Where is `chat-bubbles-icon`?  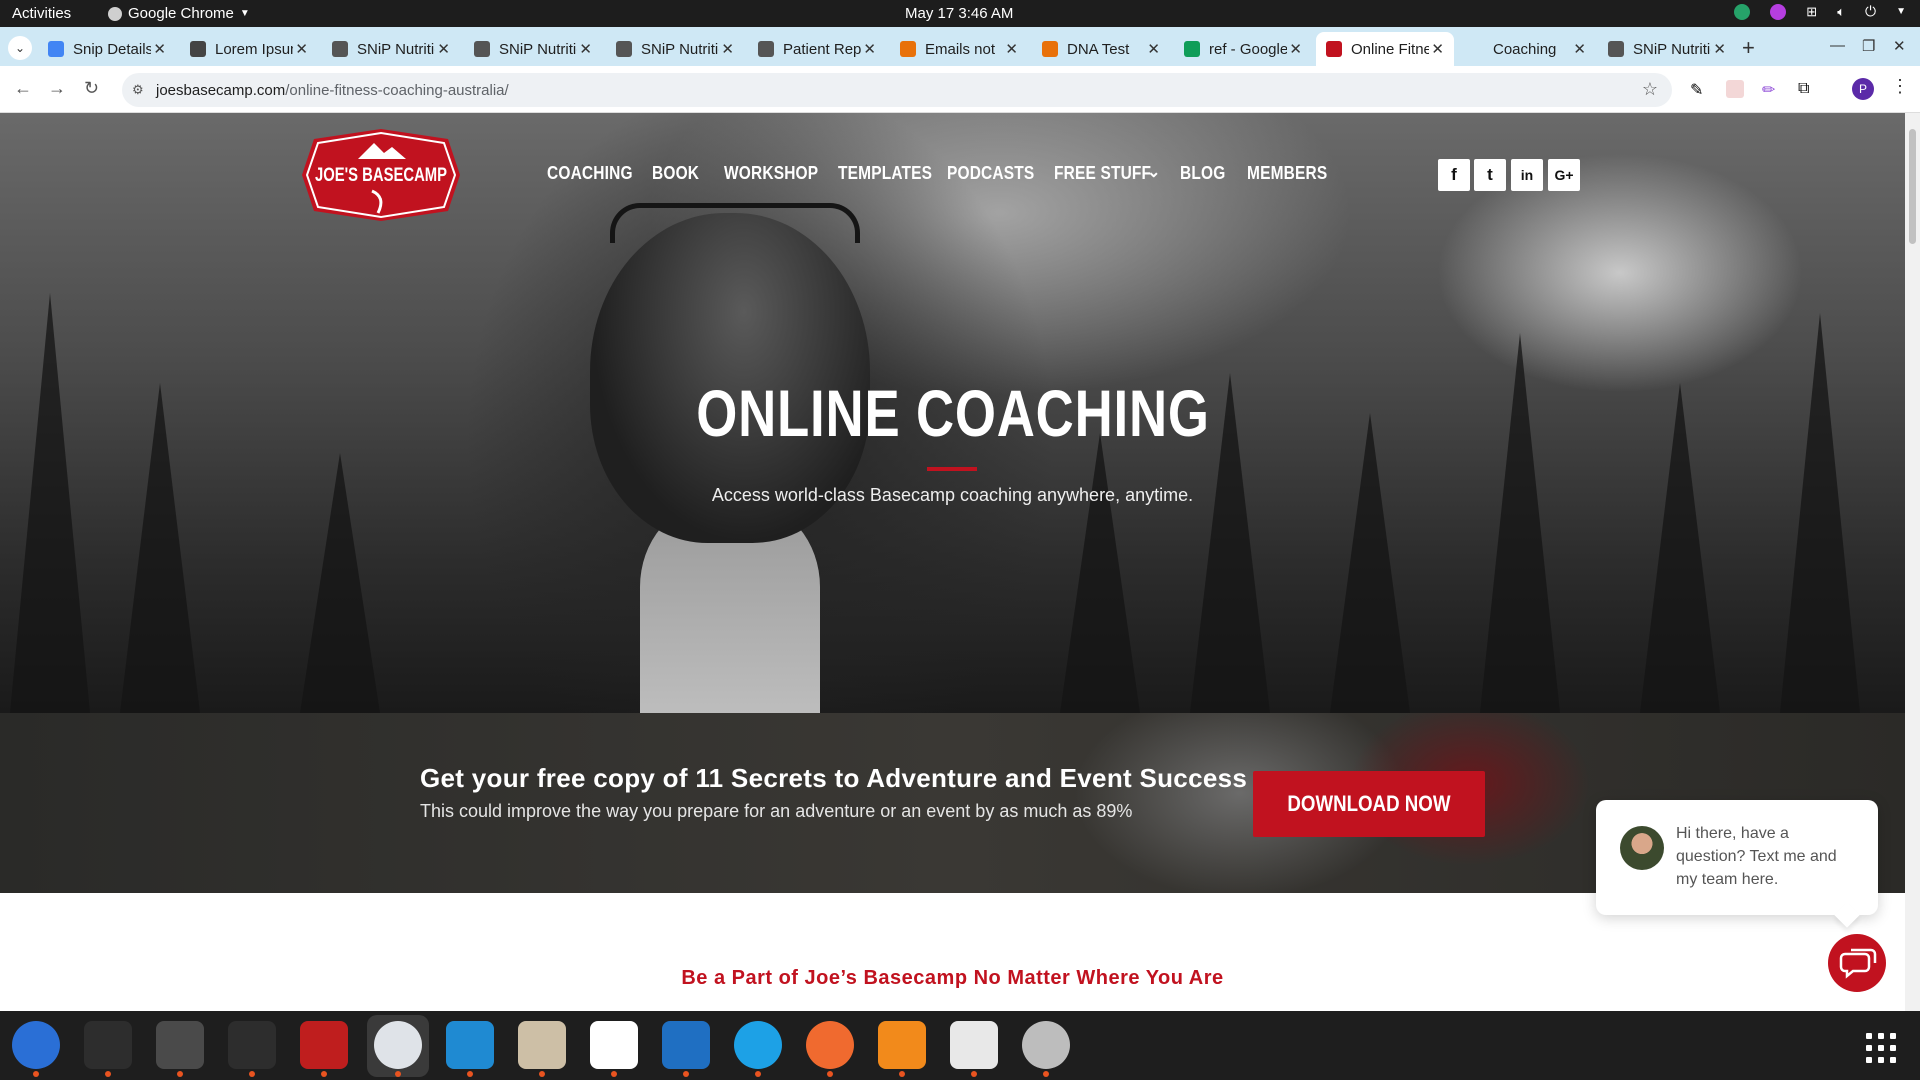
chat-bubbles-icon is located at coordinates (1858, 963).